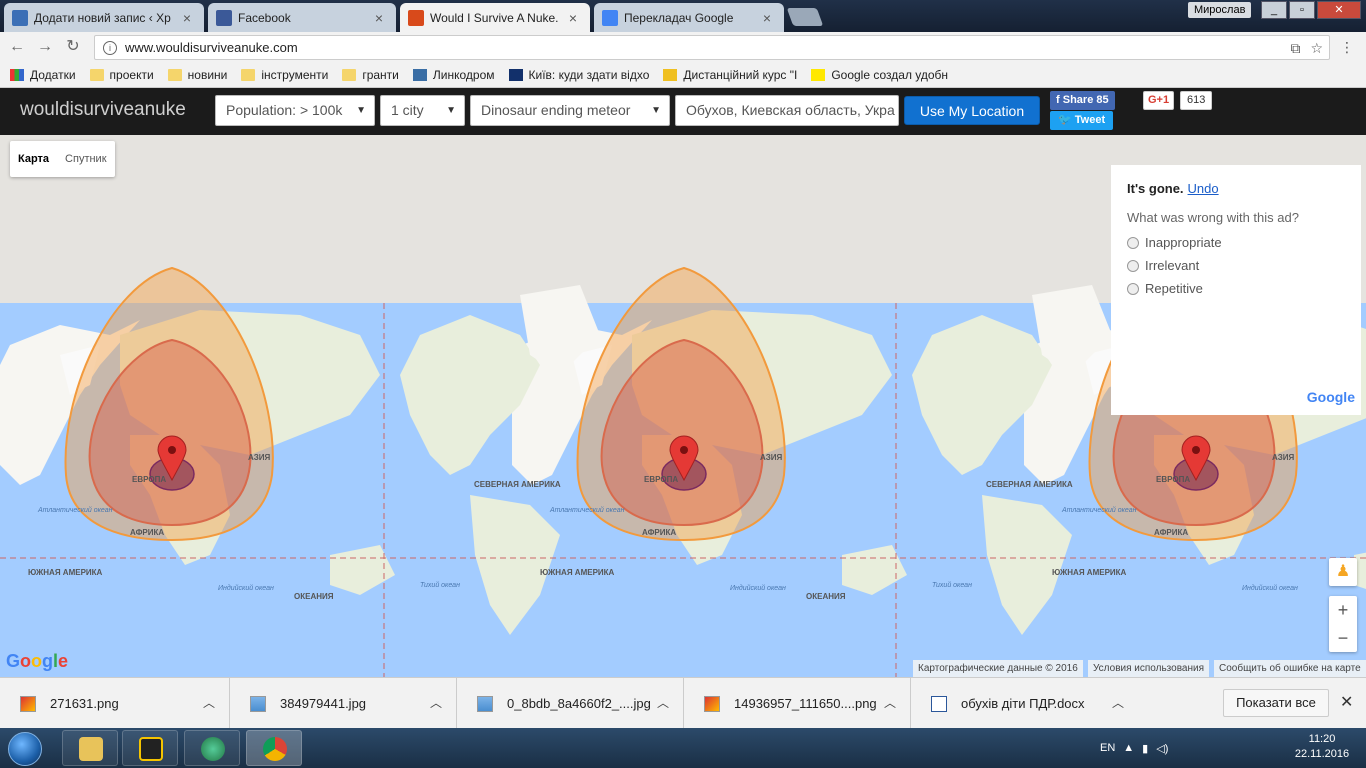 This screenshot has height=768, width=1366. Describe the element at coordinates (740, 74) in the screenshot. I see `bookmark-label: Дистанційний курс "І` at that location.